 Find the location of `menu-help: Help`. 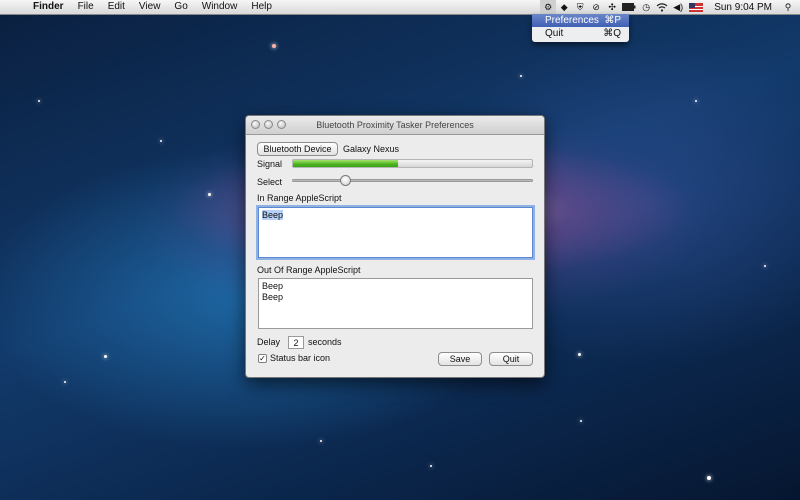

menu-help: Help is located at coordinates (261, 7).